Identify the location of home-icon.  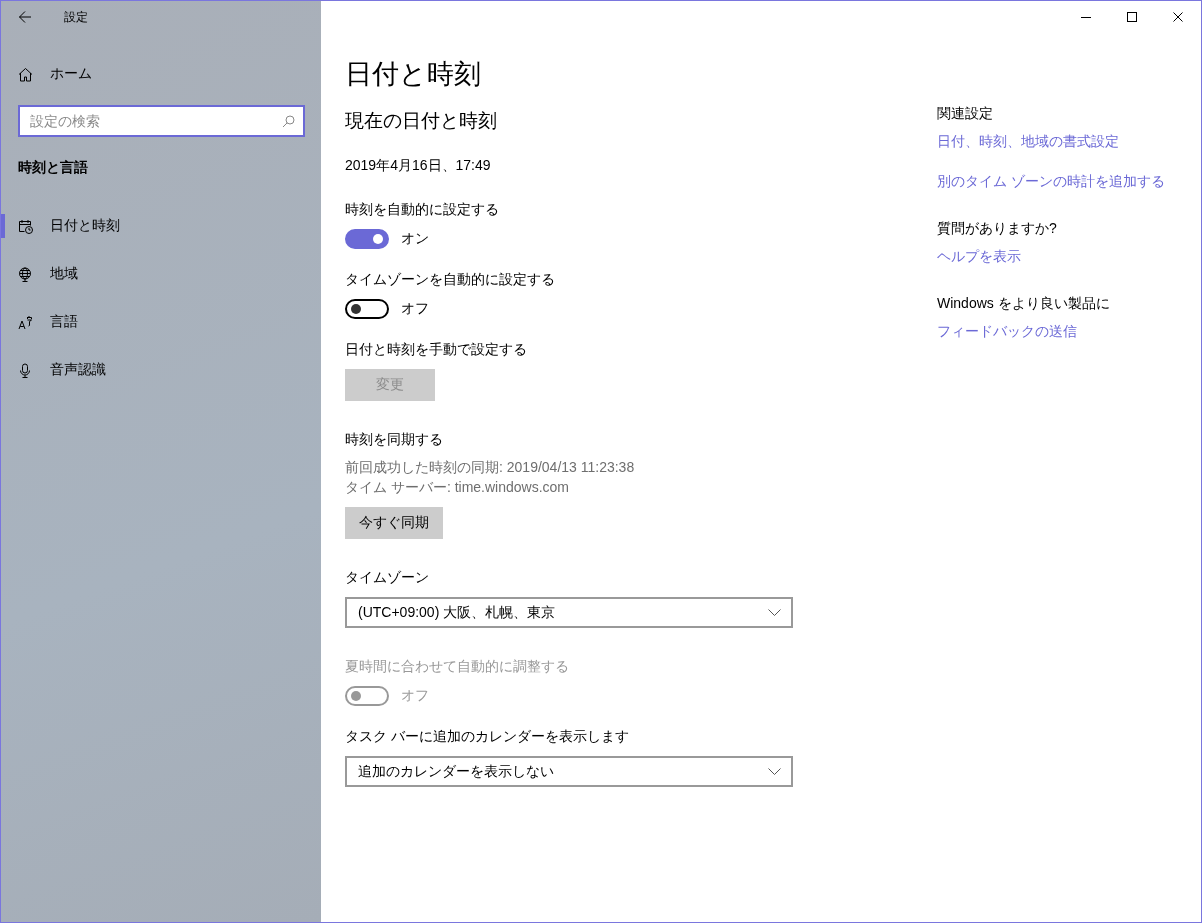
(25, 74).